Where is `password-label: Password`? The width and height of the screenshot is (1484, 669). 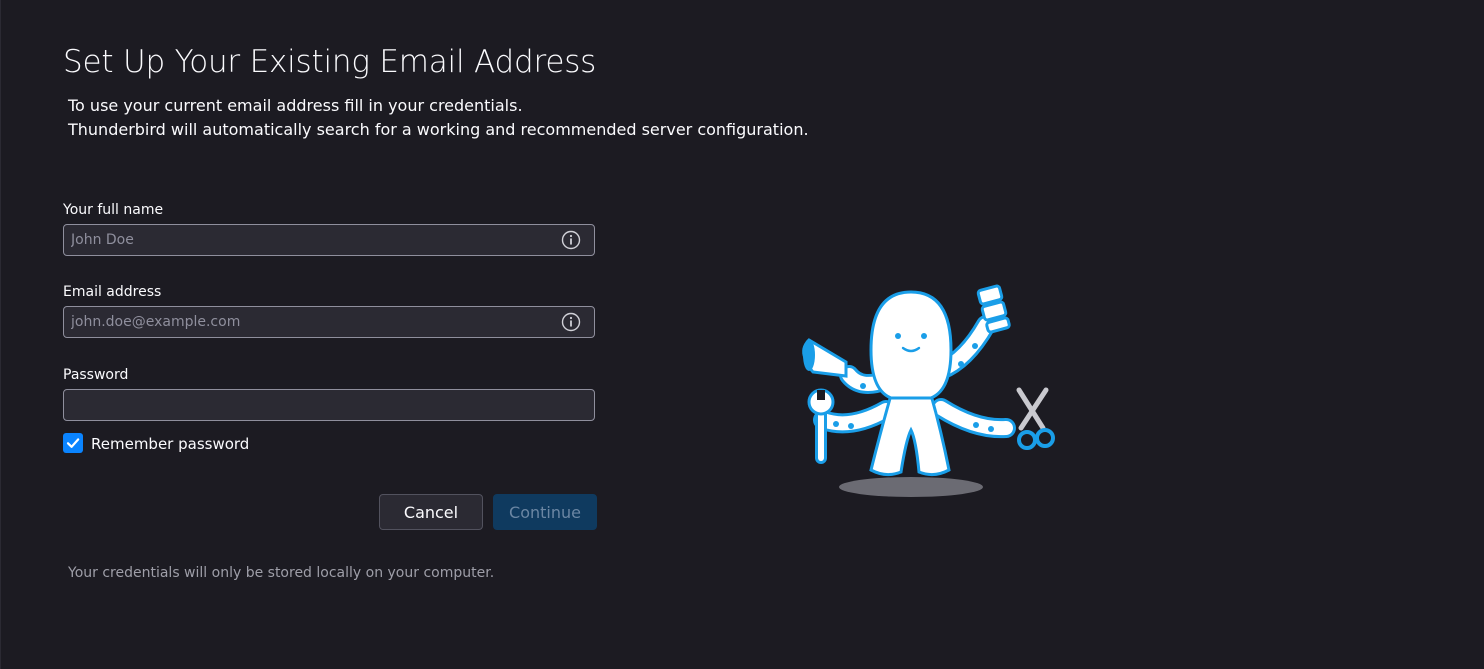 password-label: Password is located at coordinates (96, 375).